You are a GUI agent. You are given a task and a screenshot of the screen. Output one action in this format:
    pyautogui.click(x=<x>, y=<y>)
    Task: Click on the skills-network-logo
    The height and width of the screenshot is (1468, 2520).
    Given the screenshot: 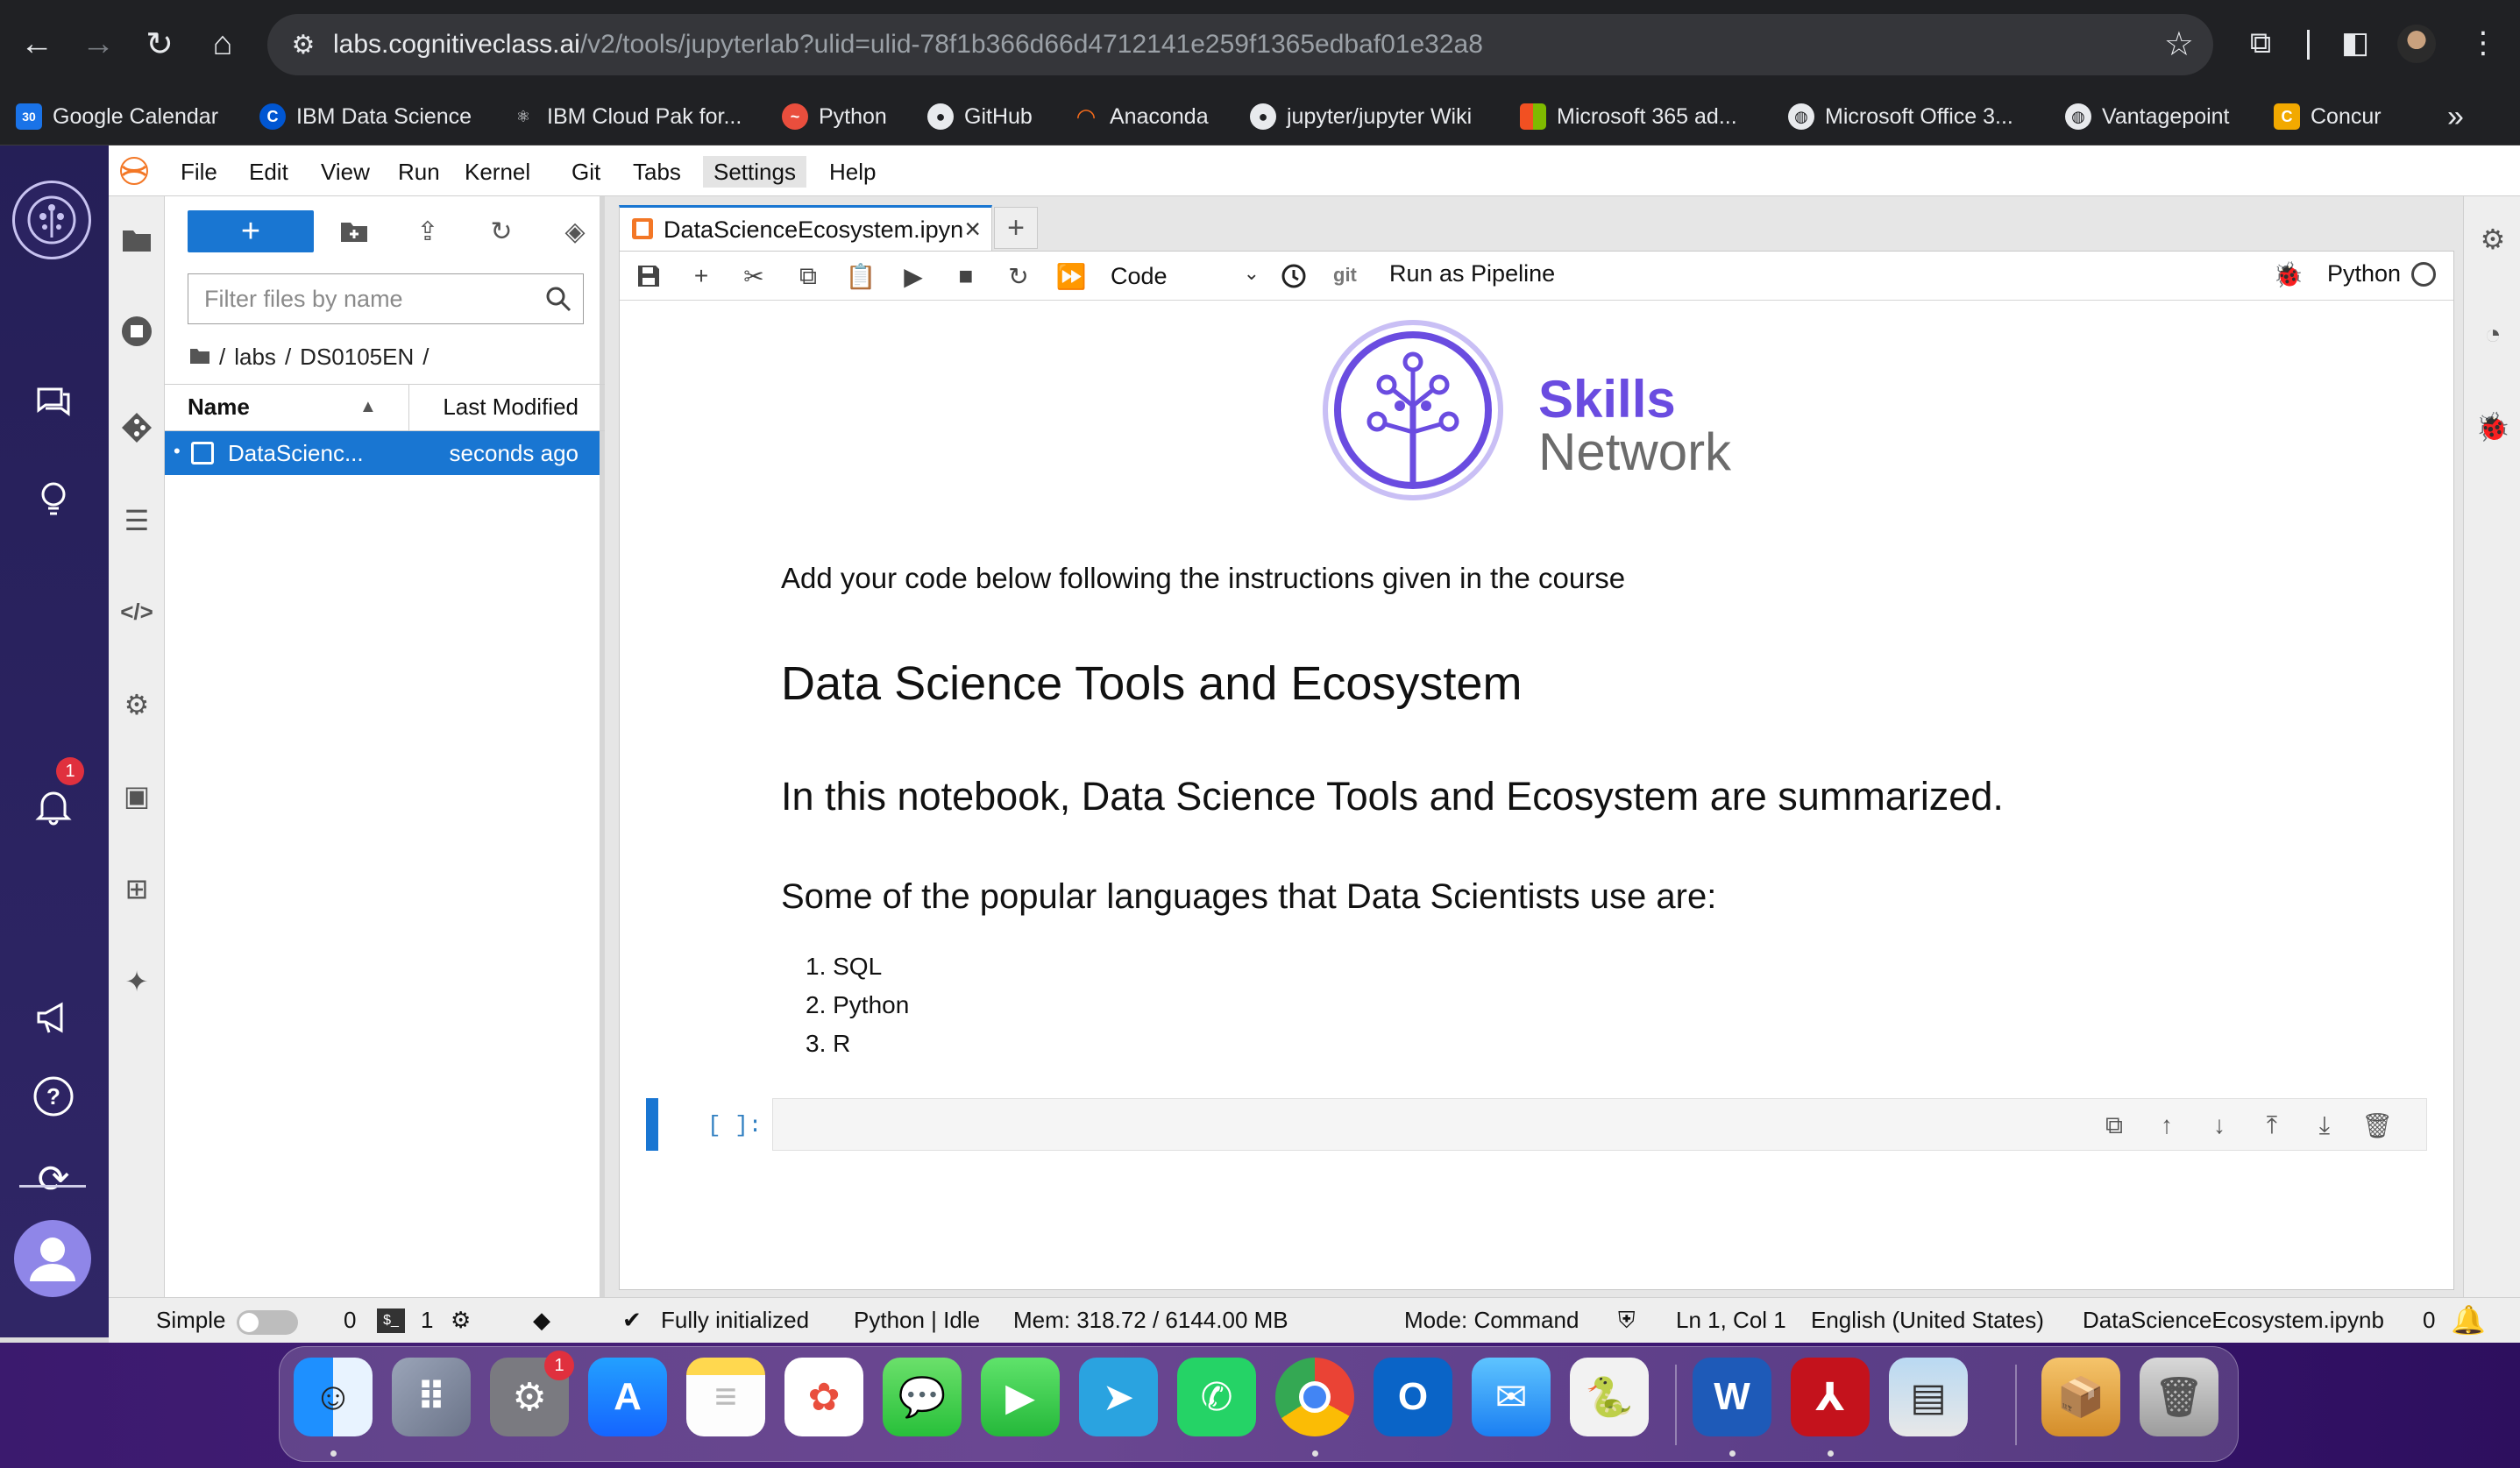 What is the action you would take?
    pyautogui.click(x=51, y=220)
    